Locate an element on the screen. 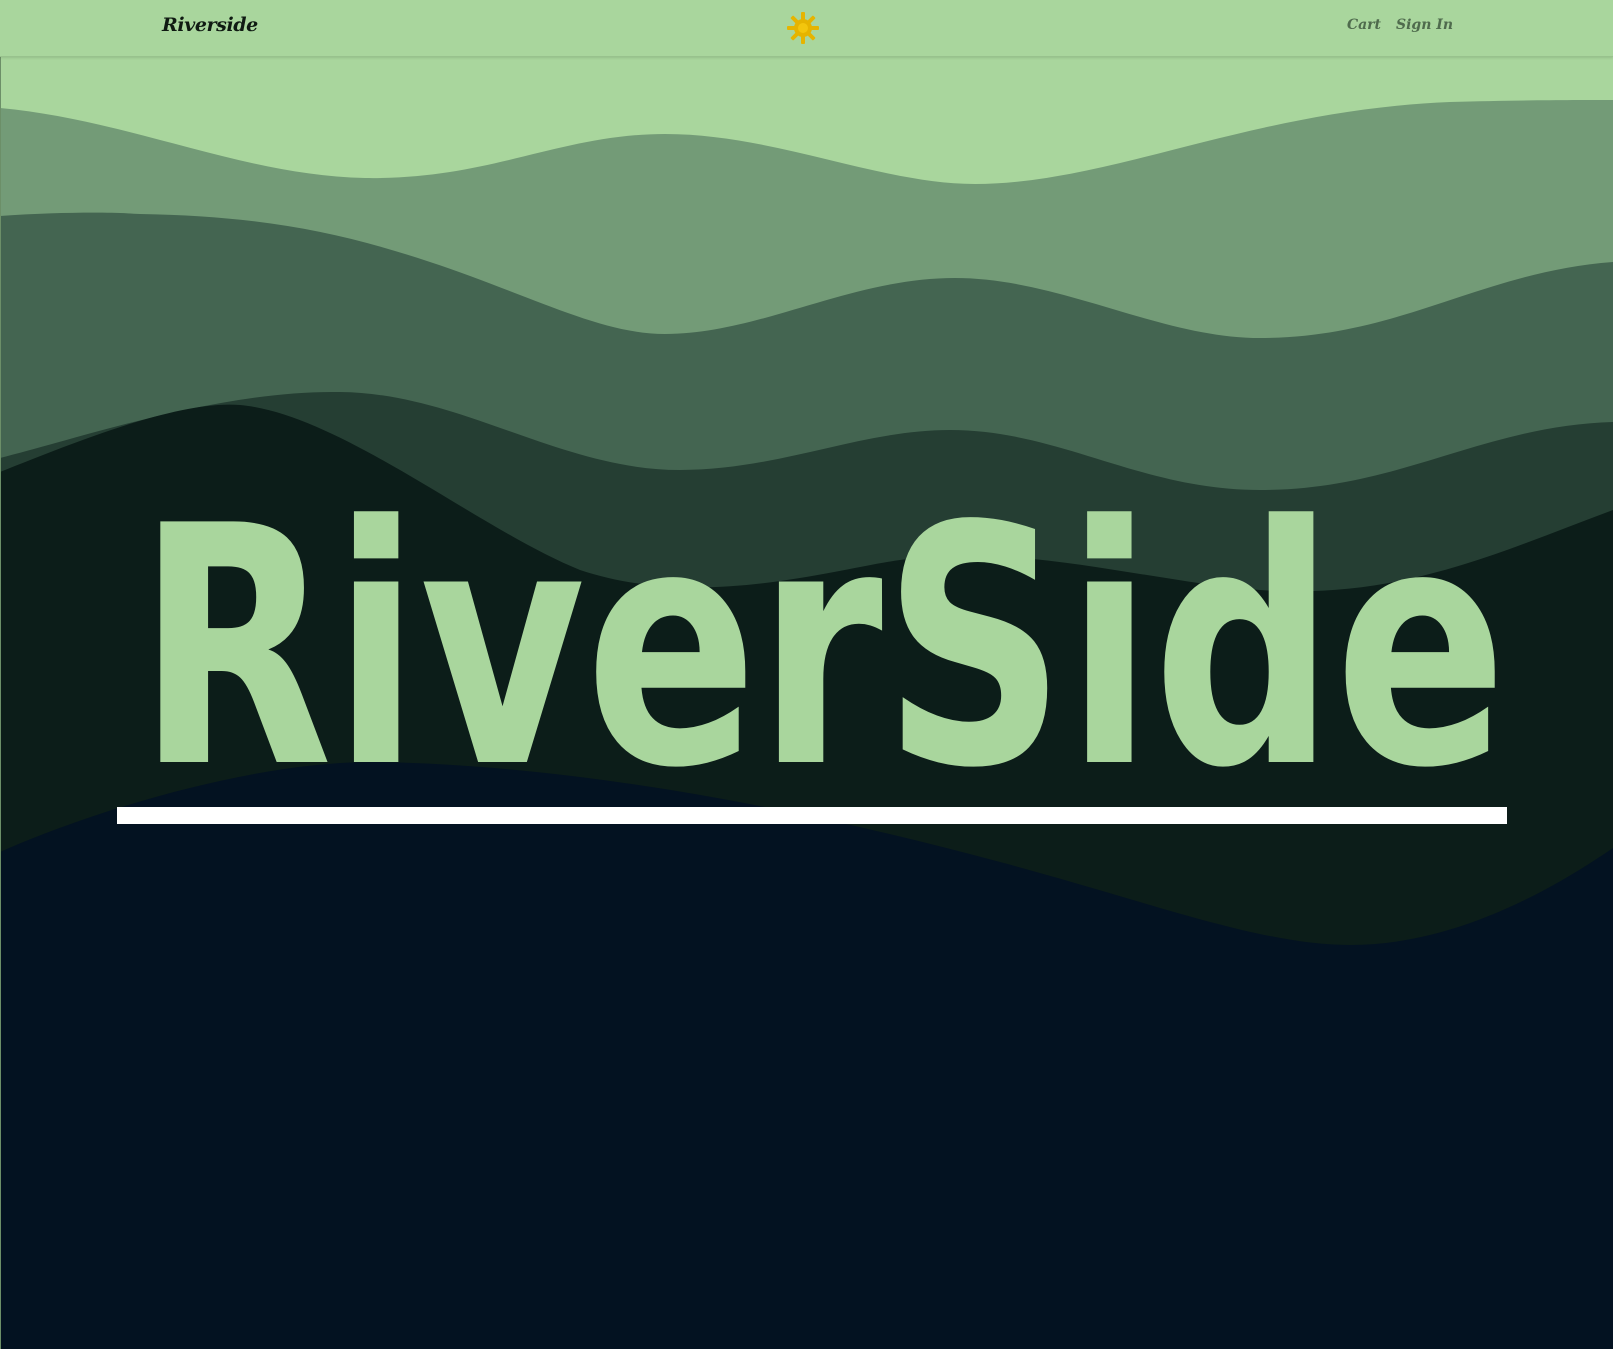 The height and width of the screenshot is (1349, 1613). nav-links: Cart Sign In is located at coordinates (1400, 25).